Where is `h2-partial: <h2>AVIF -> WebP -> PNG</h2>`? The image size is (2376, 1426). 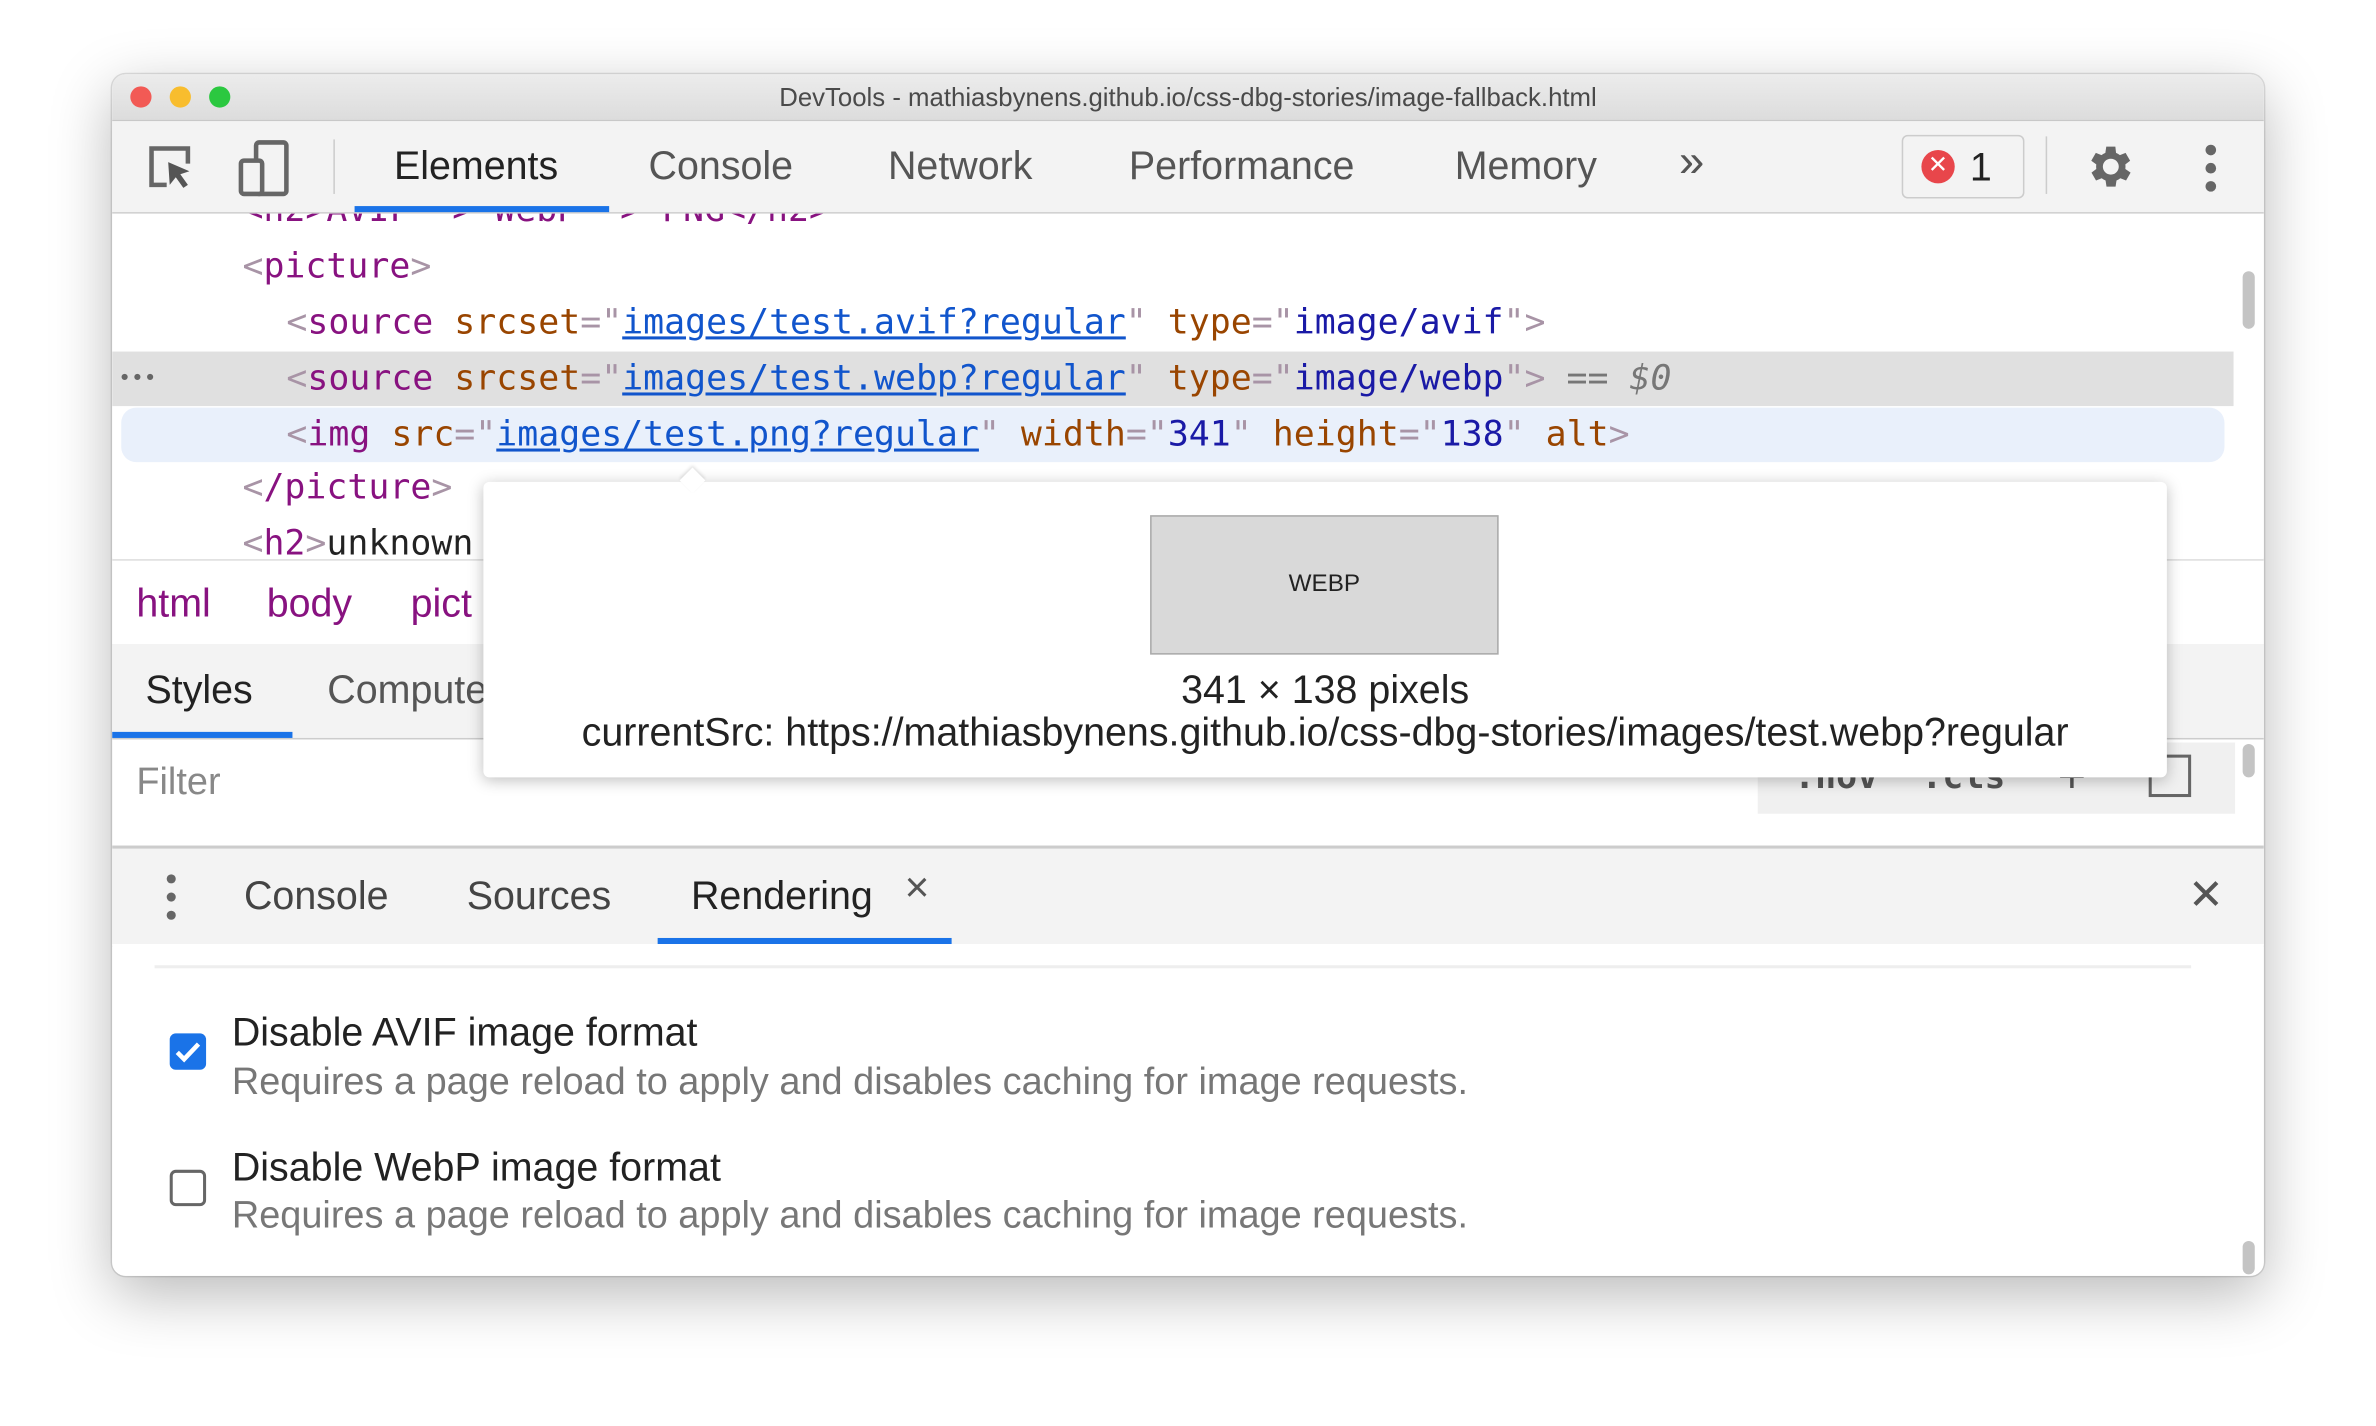 h2-partial: <h2>AVIF -> WebP -> PNG</h2> is located at coordinates (536, 222).